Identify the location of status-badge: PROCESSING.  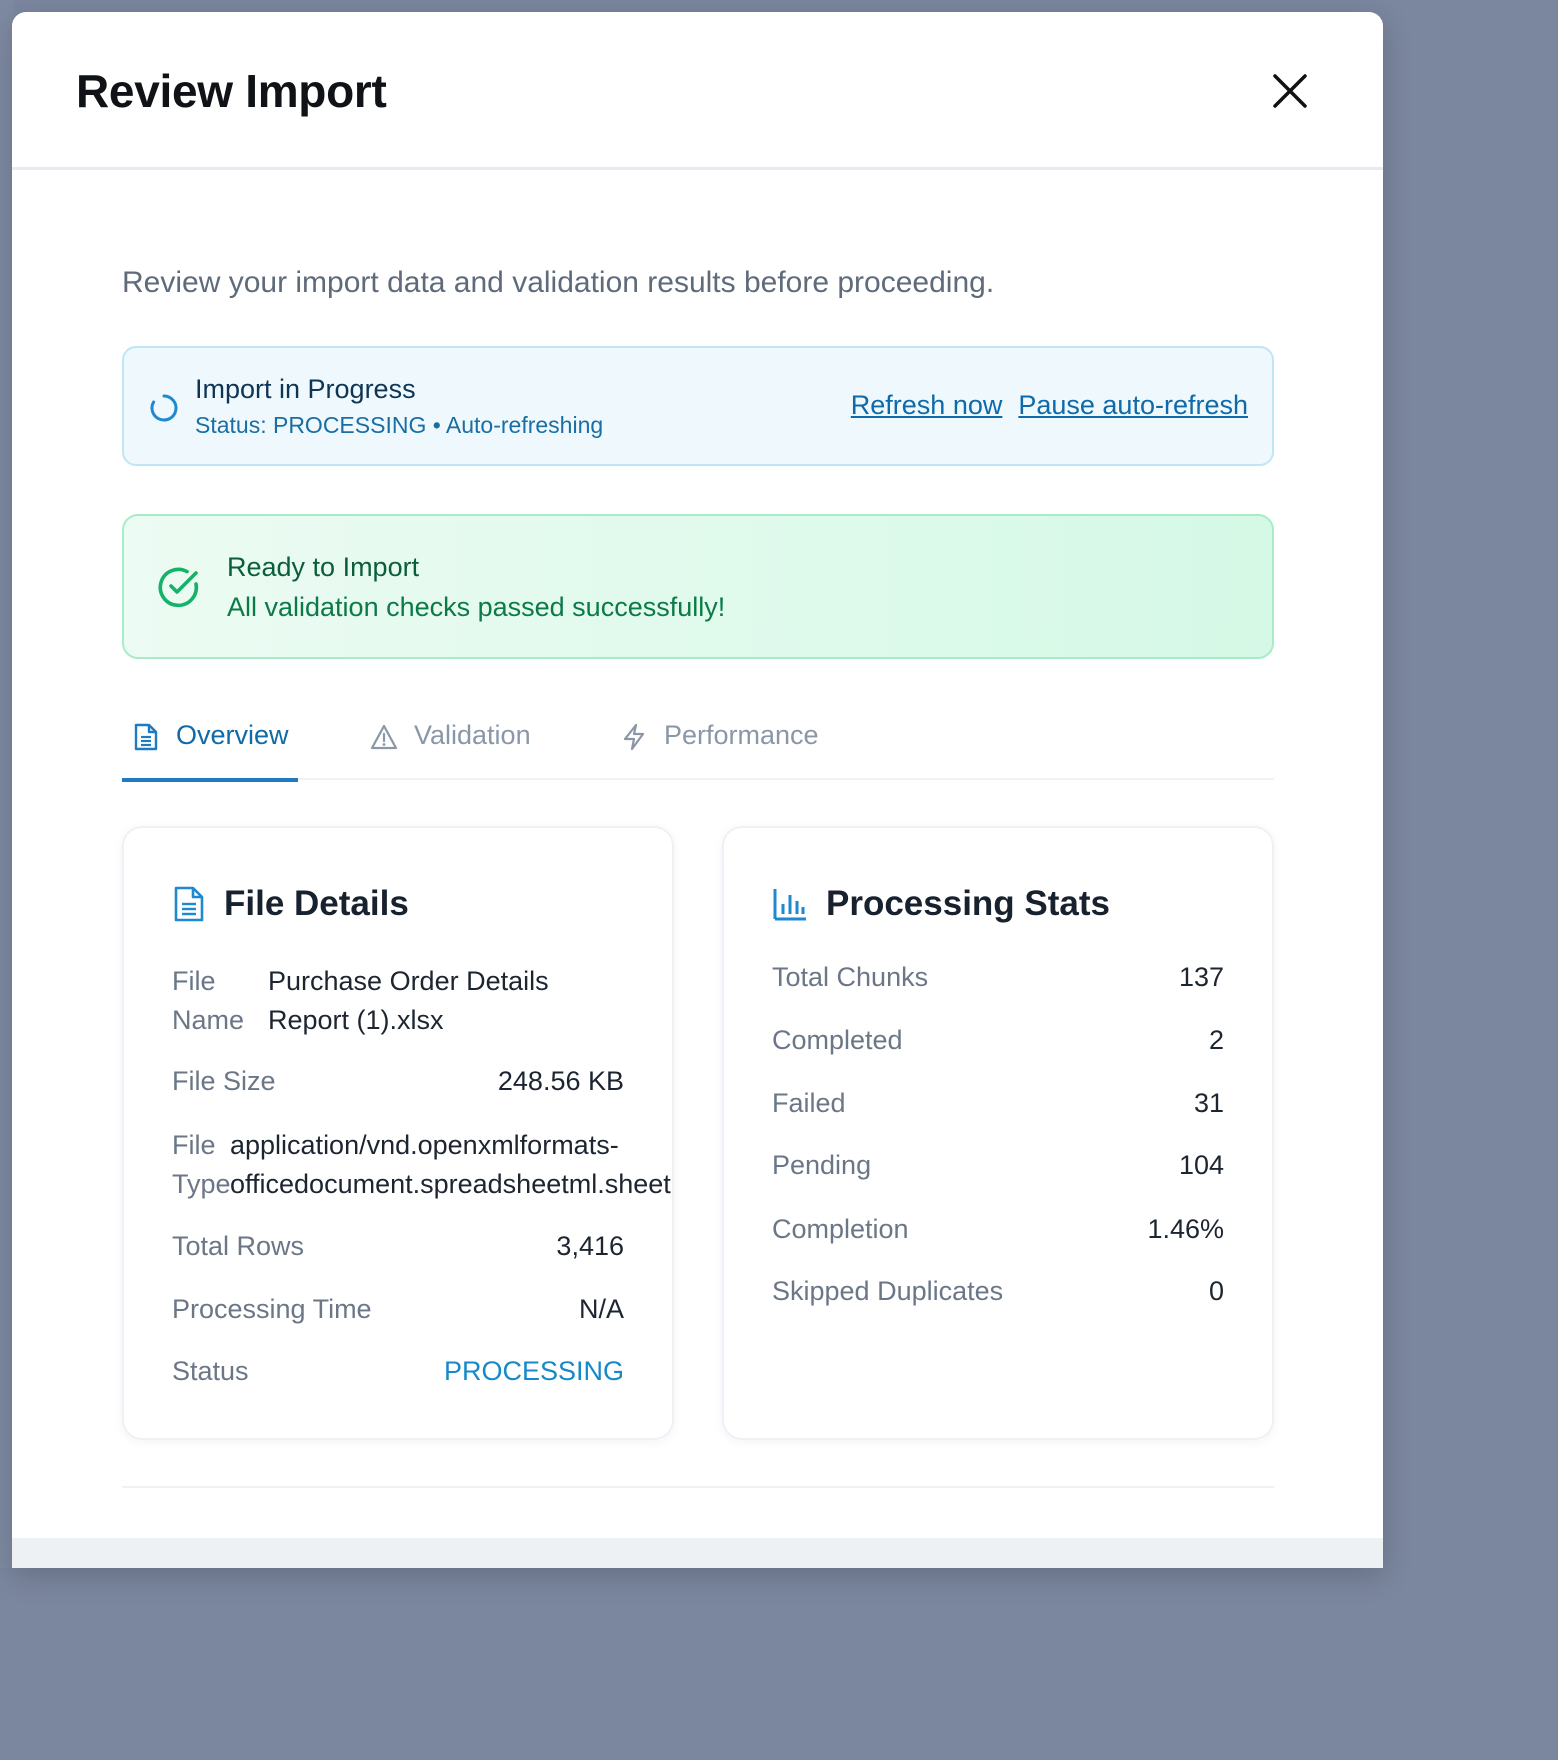
(533, 1371).